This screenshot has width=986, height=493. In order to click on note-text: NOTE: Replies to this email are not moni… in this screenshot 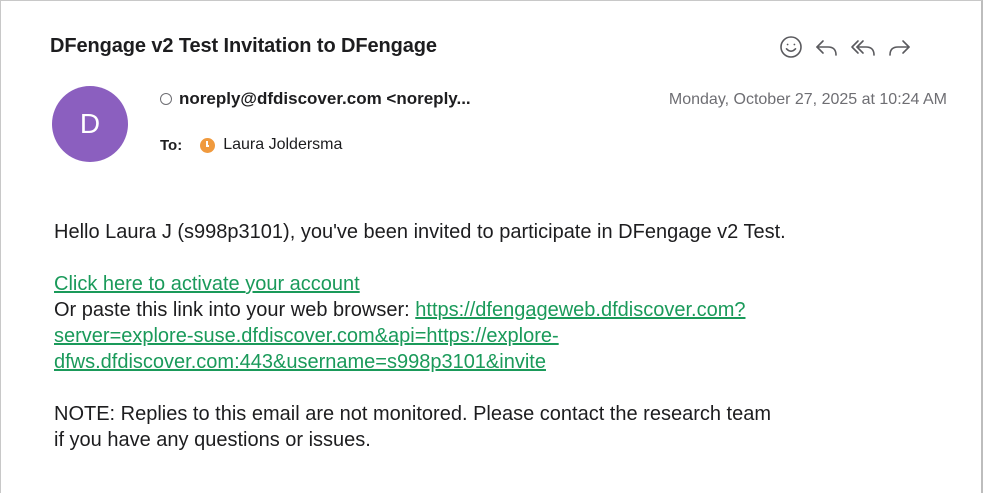, I will do `click(413, 427)`.